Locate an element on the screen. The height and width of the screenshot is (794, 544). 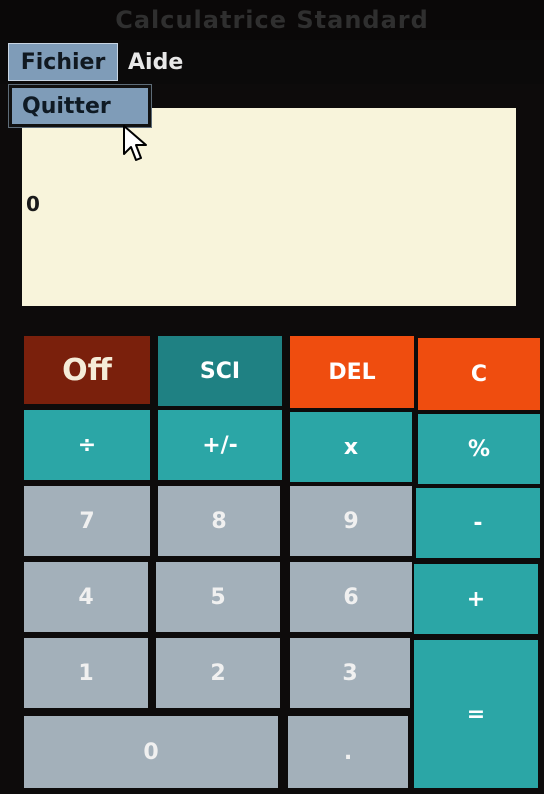
digit-9-button: 9 is located at coordinates (351, 521).